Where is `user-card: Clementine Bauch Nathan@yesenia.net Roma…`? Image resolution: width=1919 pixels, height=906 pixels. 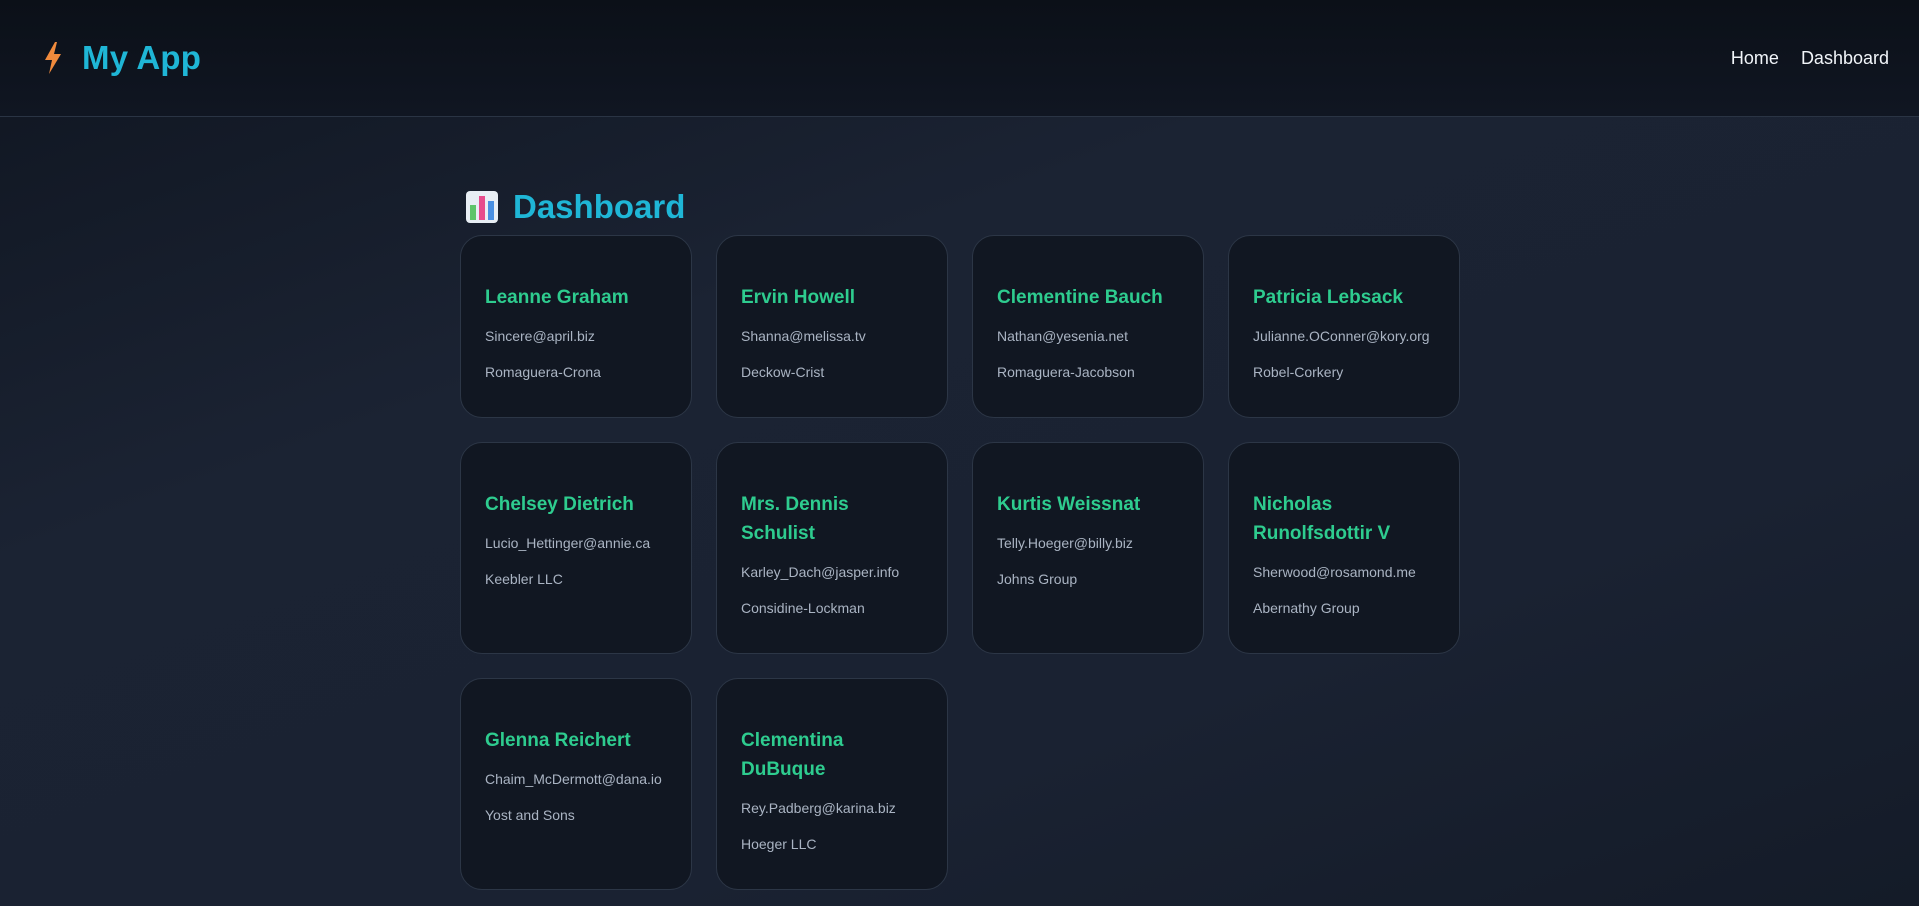
user-card: Clementine Bauch Nathan@yesenia.net Roma… is located at coordinates (1088, 326).